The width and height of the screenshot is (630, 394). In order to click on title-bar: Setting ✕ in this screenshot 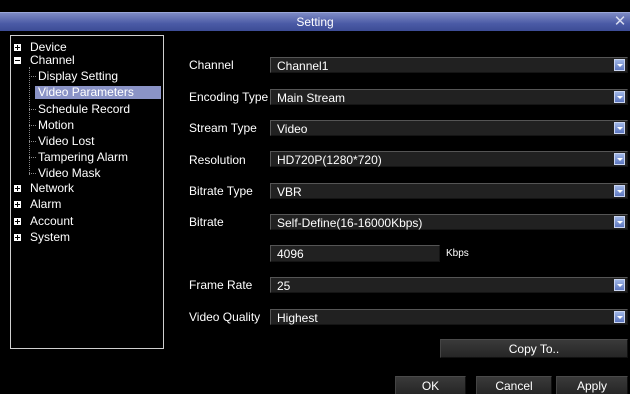, I will do `click(315, 21)`.